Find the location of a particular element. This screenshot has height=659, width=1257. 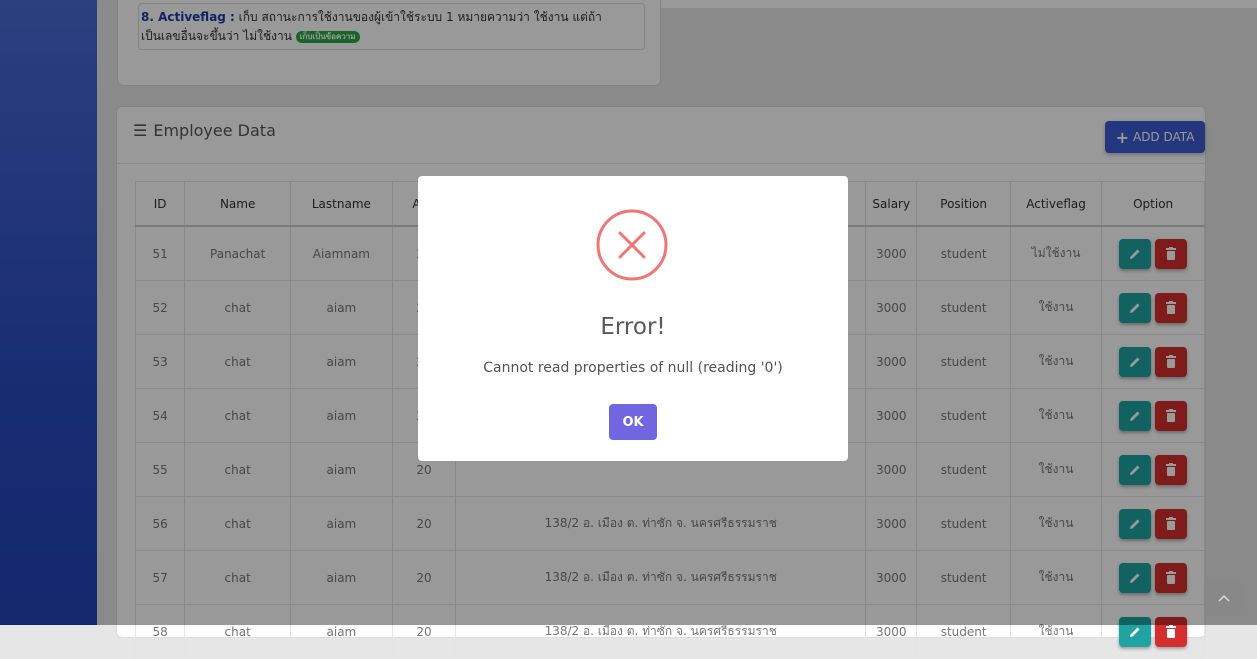

error-x-icon is located at coordinates (632, 245).